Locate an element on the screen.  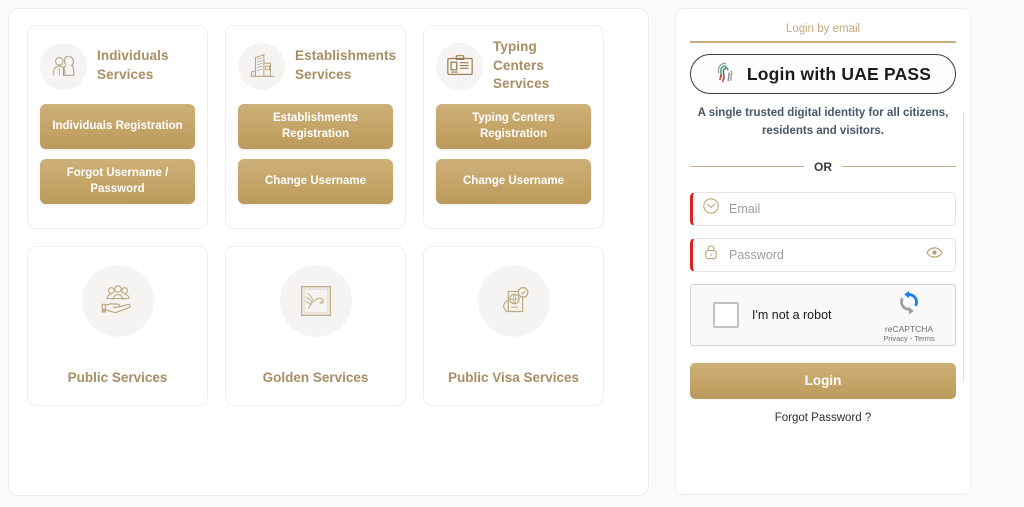
falcon-frame-icon is located at coordinates (315, 301).